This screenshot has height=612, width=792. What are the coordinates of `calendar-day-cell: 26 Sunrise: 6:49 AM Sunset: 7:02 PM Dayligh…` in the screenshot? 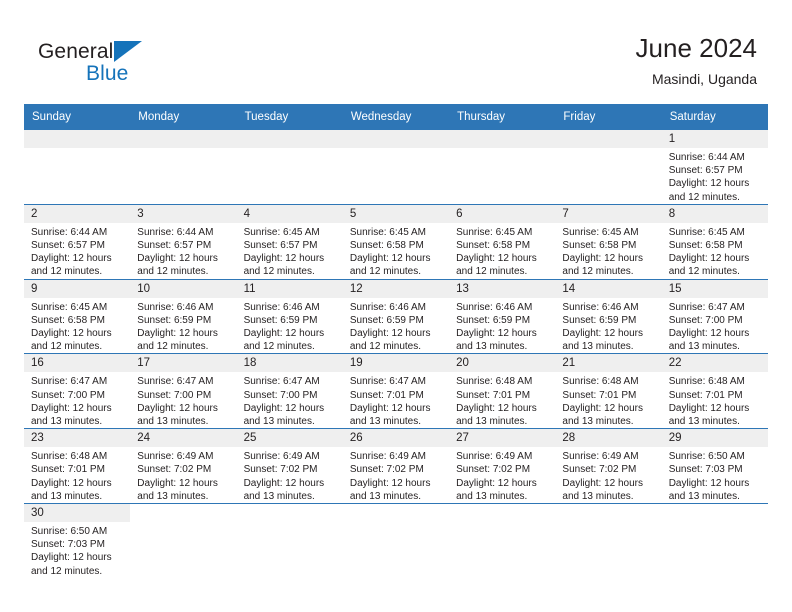 It's located at (396, 466).